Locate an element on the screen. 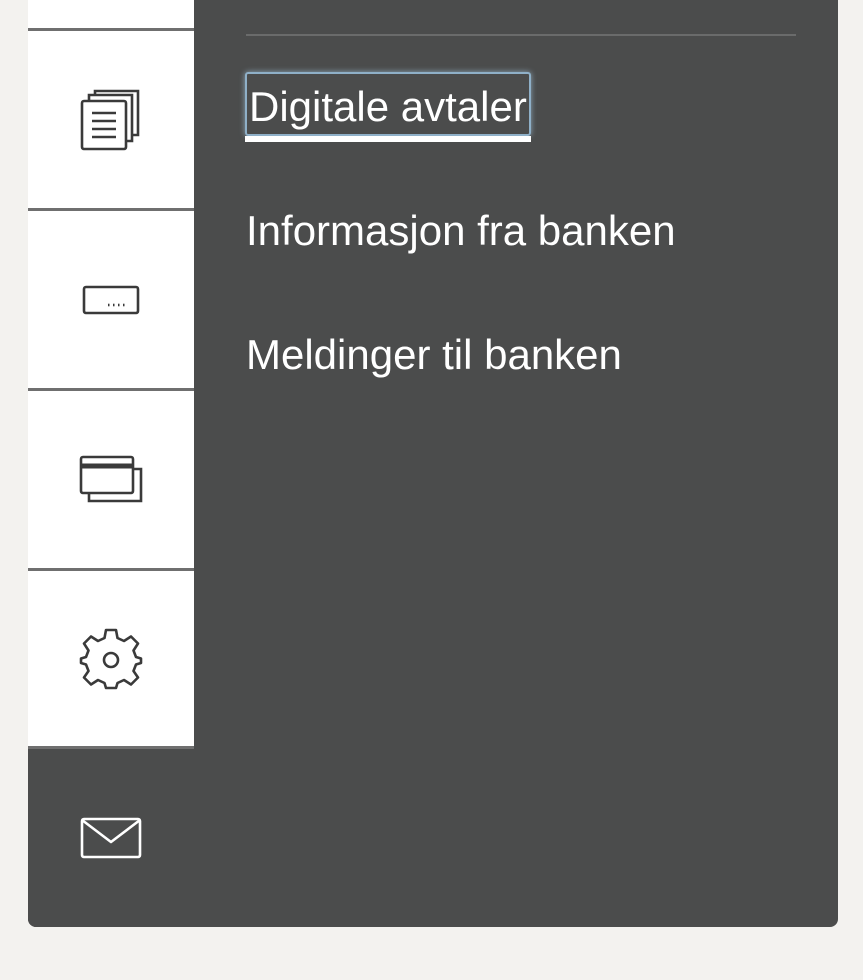  menu-item-label: Digitale avtaler is located at coordinates (388, 106).